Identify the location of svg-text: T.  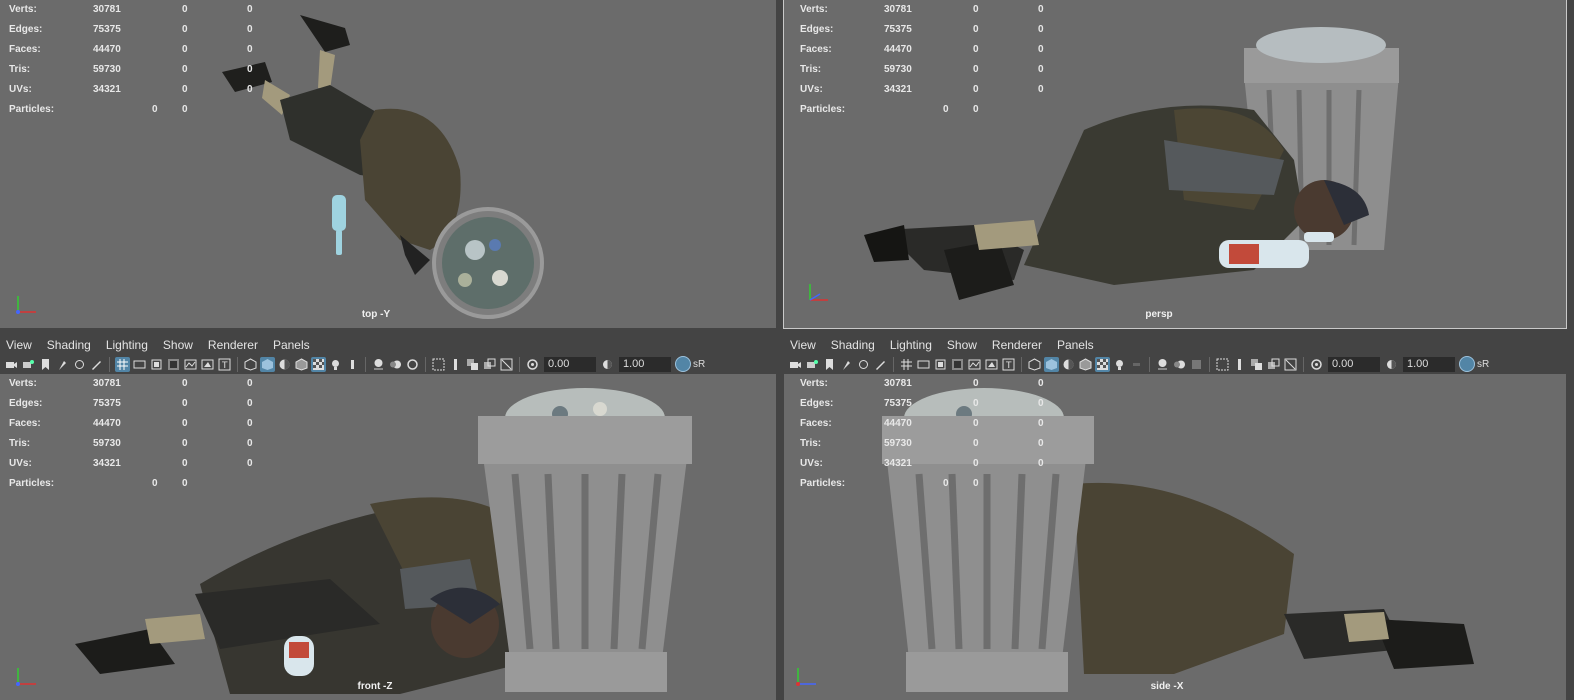
(224, 366).